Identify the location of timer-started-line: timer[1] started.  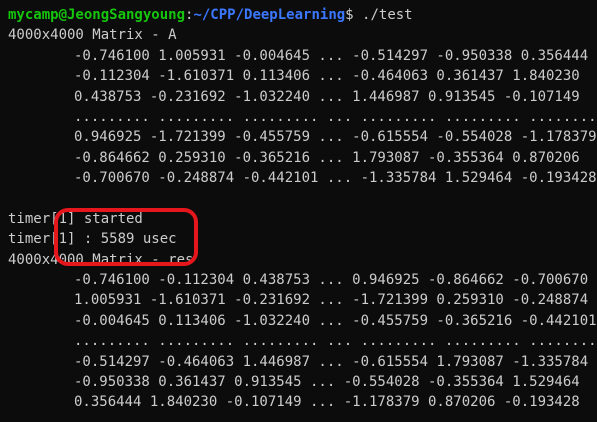
(75, 218).